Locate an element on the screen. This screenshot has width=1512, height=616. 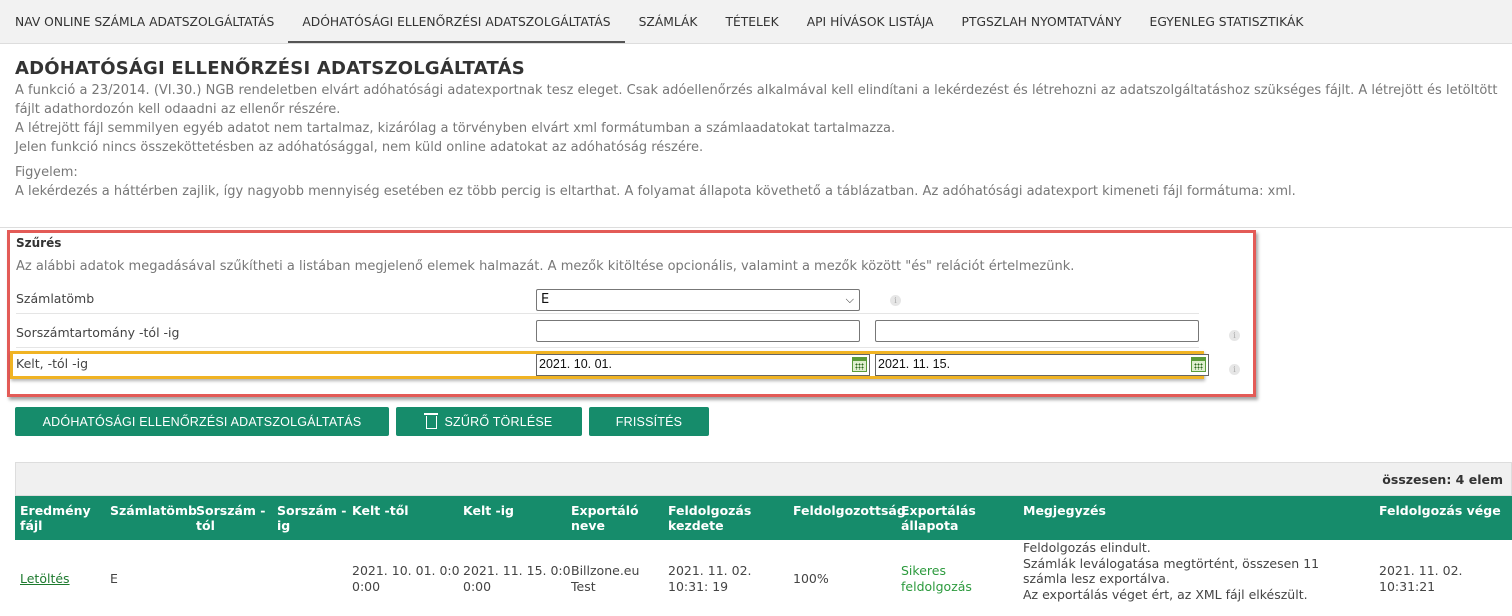
column-header: Számlatömb is located at coordinates (155, 510).